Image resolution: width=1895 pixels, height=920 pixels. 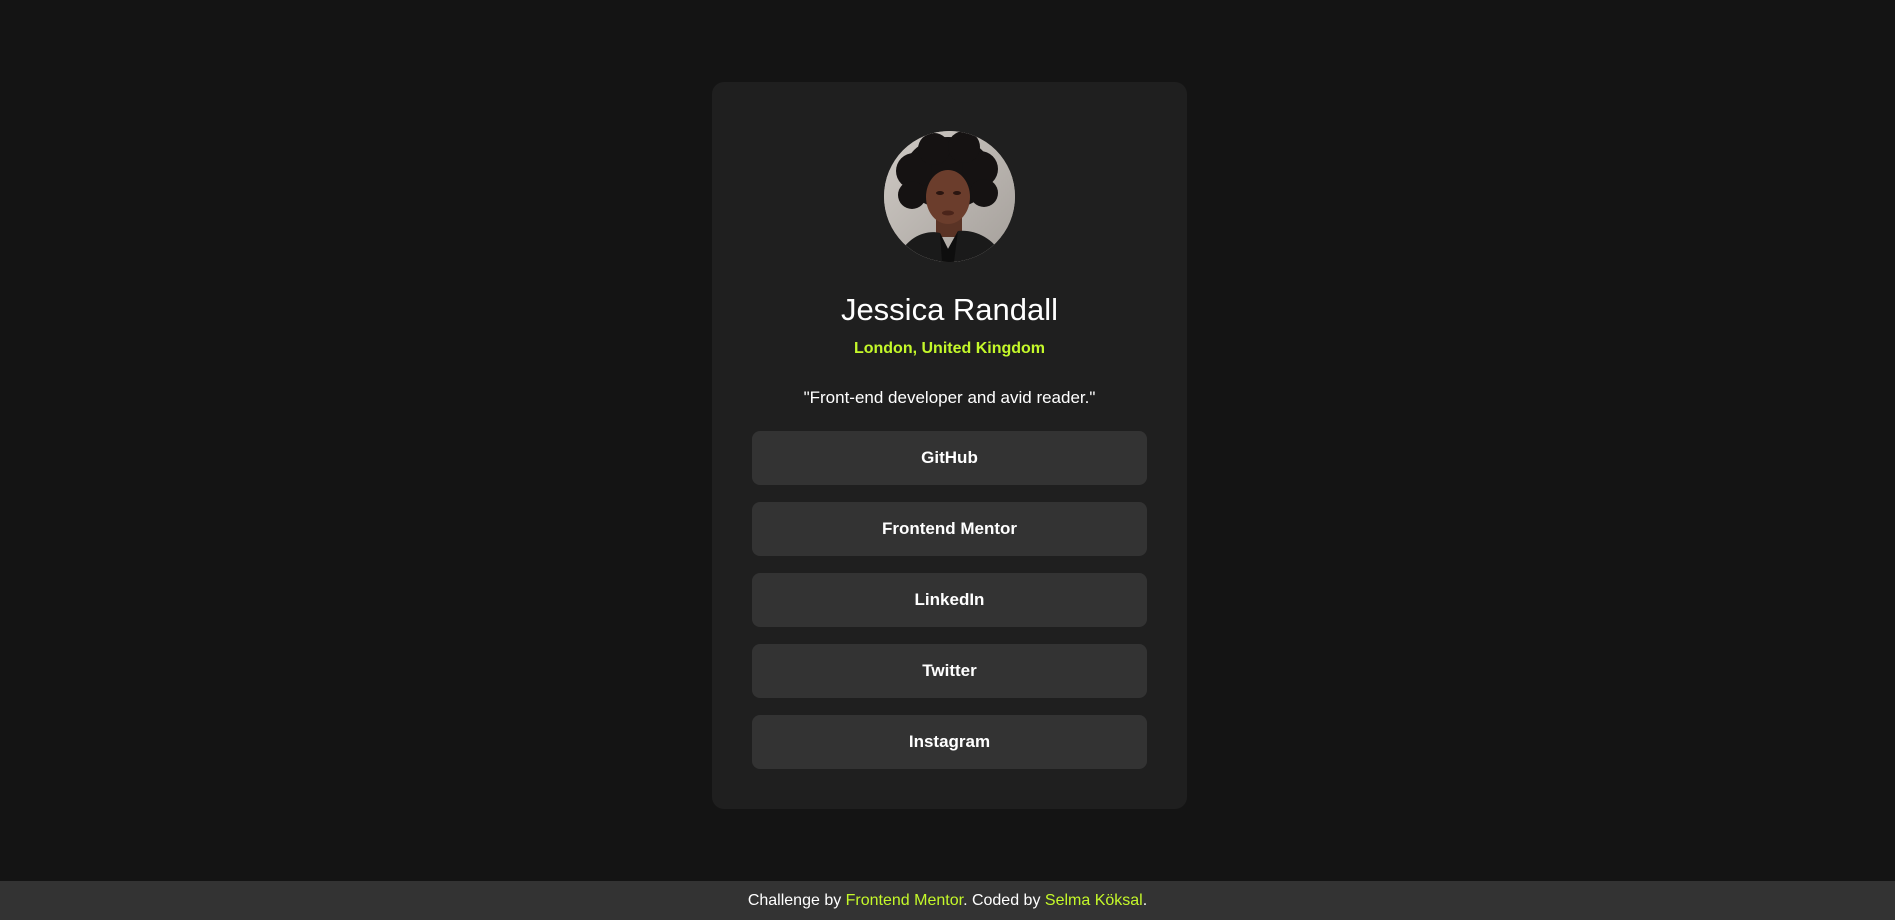 I want to click on footer-author-link: Selma Köksal, so click(x=1094, y=900).